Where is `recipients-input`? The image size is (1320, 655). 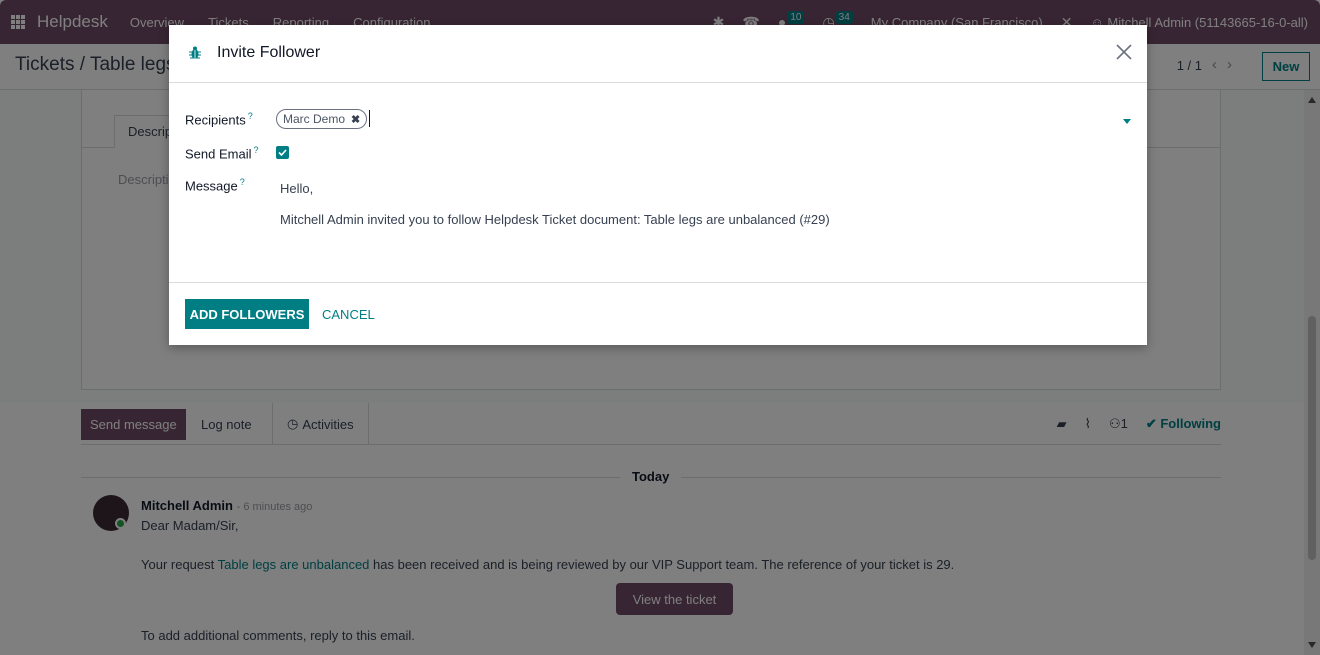
recipients-input is located at coordinates (369, 118).